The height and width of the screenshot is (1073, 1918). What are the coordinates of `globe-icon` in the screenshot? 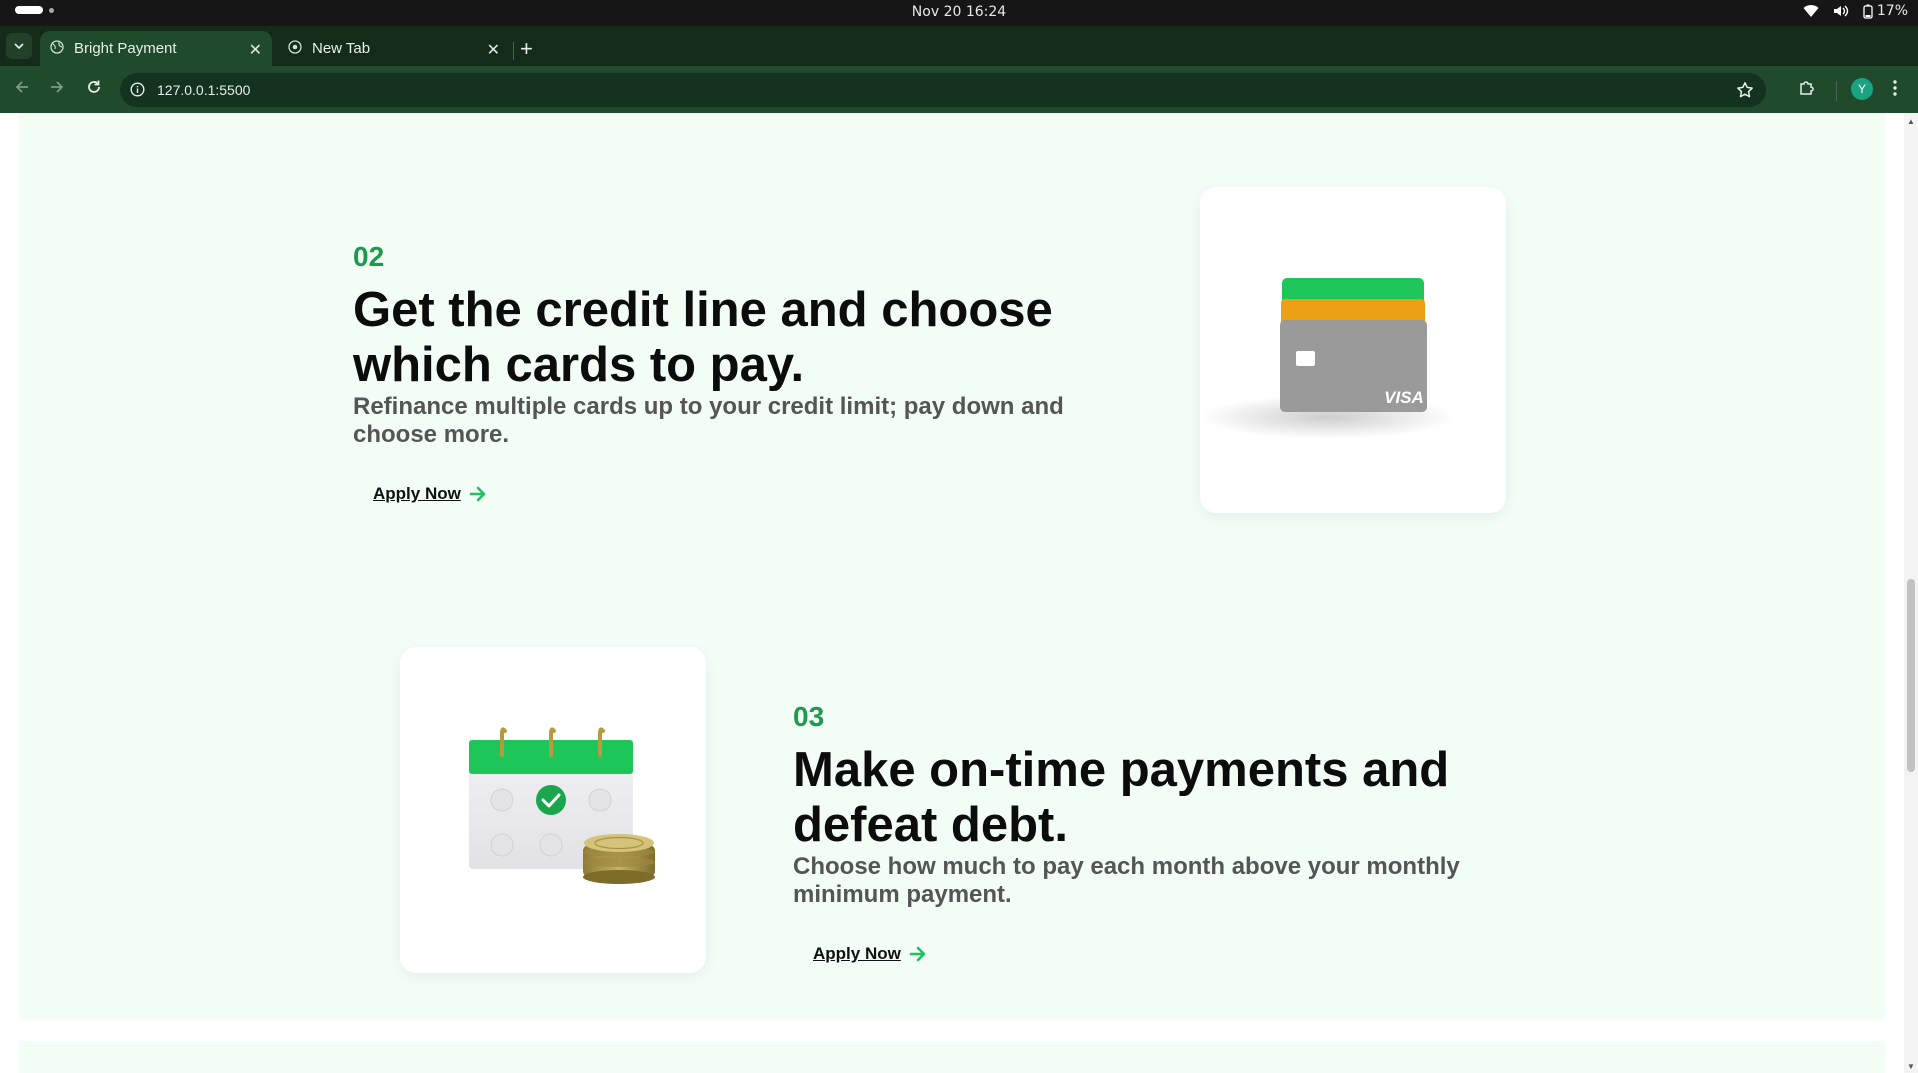 It's located at (57, 48).